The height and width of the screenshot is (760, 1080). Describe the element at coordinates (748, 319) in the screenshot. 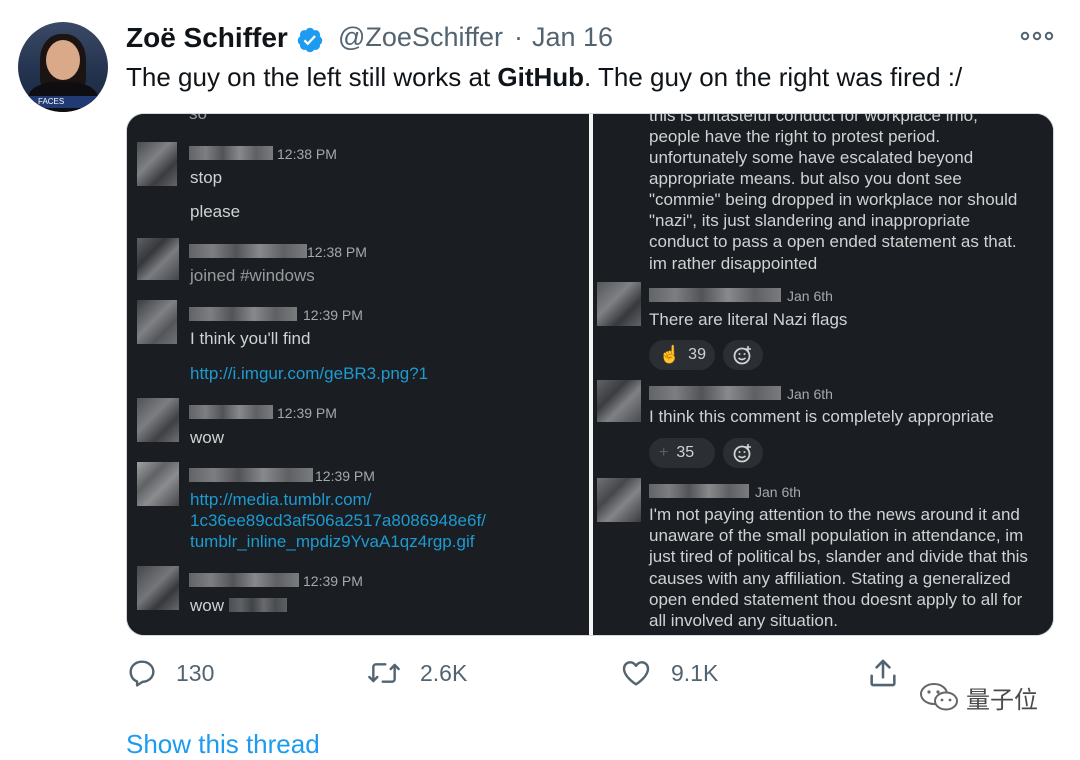

I see `message-text: There are literal Nazi flags` at that location.